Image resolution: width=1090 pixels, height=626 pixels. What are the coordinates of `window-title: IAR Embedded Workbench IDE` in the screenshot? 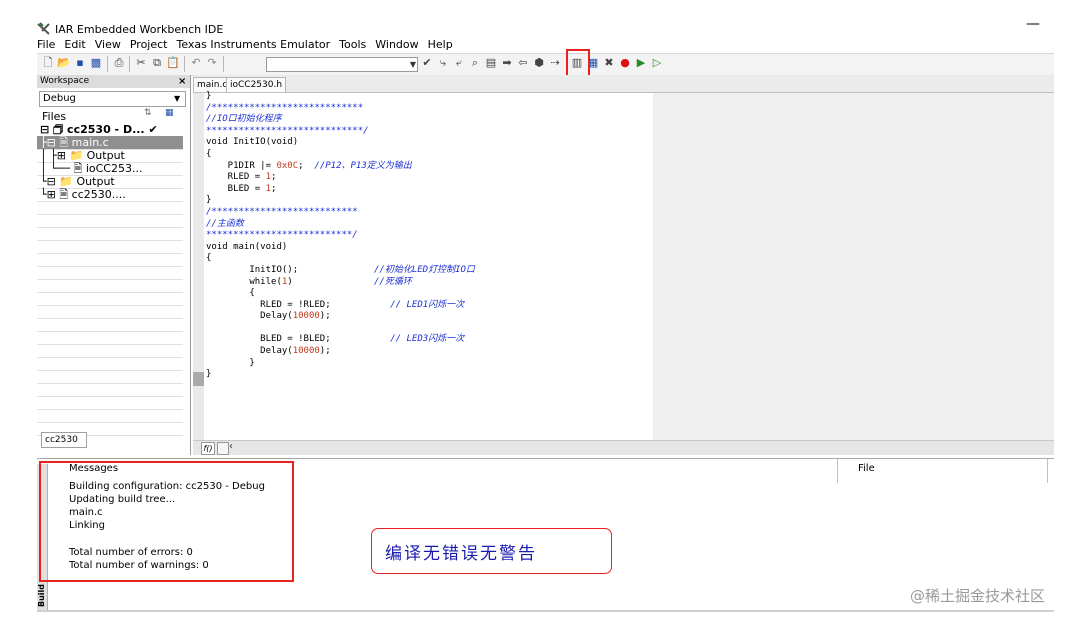 It's located at (139, 29).